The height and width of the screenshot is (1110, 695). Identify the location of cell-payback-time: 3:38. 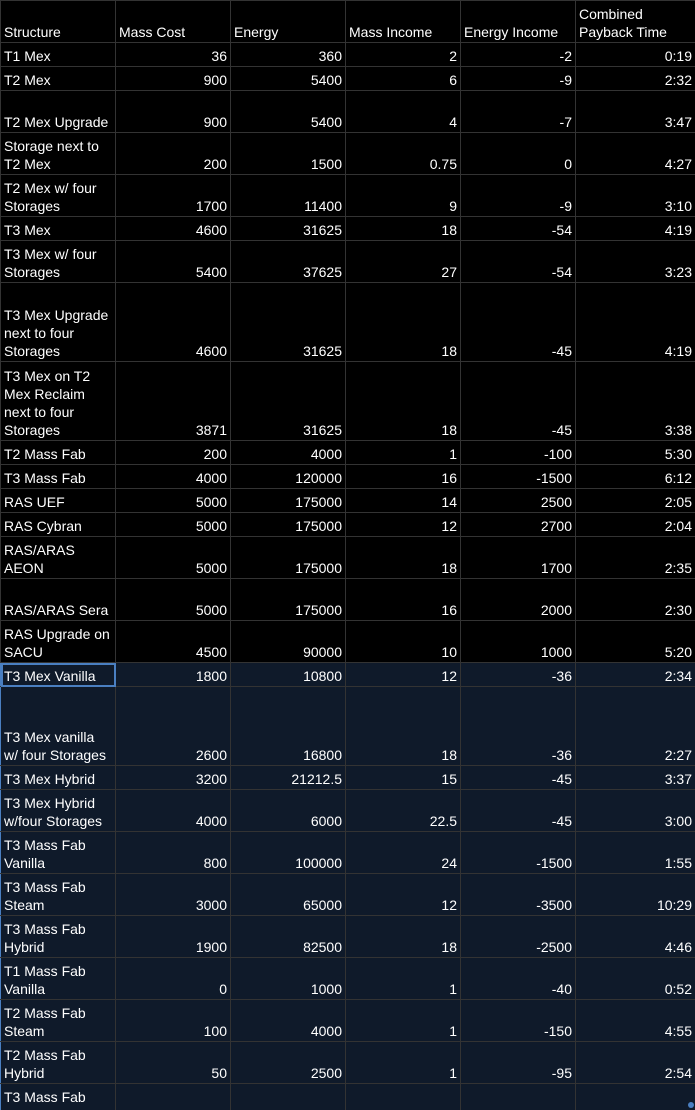
(635, 401).